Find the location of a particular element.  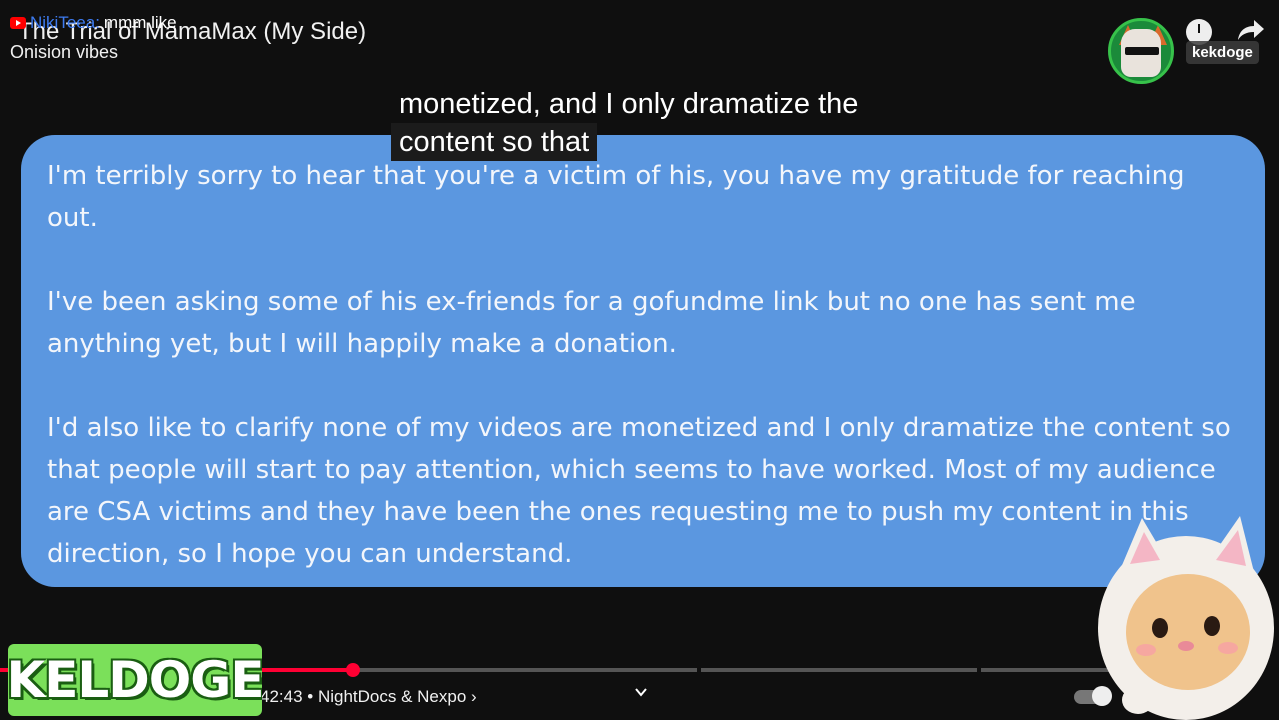

channel-avatar is located at coordinates (1141, 51).